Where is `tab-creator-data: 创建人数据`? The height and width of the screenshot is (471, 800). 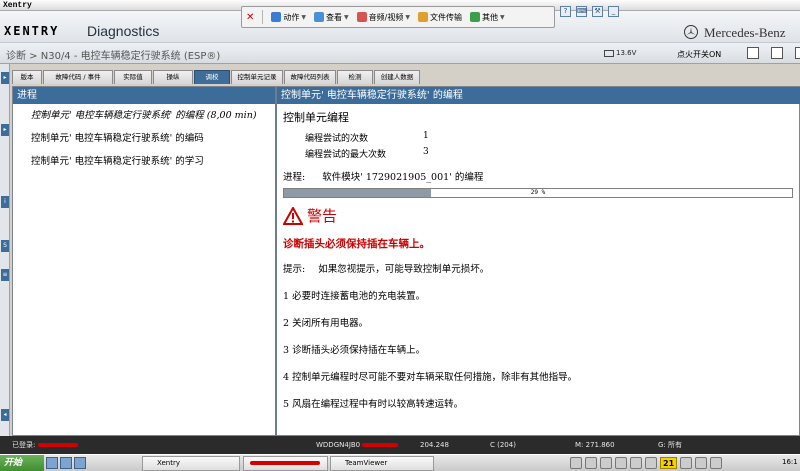 tab-creator-data: 创建人数据 is located at coordinates (397, 77).